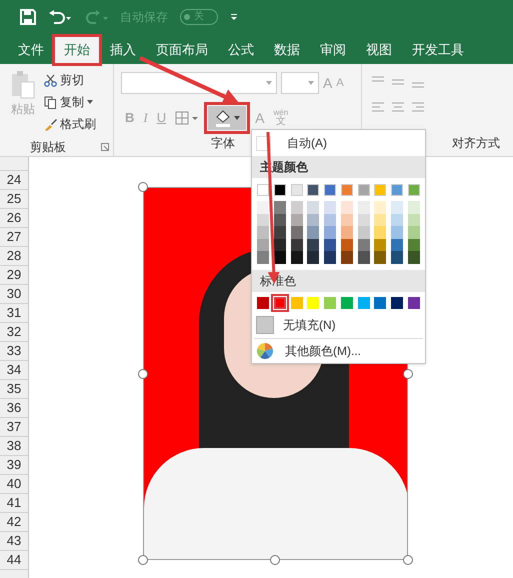 This screenshot has width=513, height=578. What do you see at coordinates (14, 560) in the screenshot?
I see `row-header: 44` at bounding box center [14, 560].